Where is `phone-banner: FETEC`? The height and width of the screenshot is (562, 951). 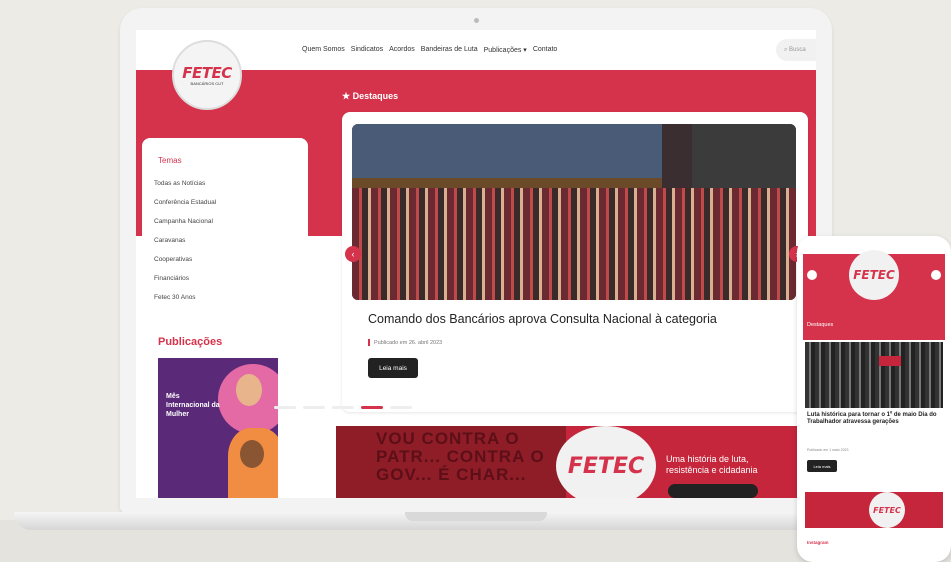
phone-banner: FETEC is located at coordinates (874, 510).